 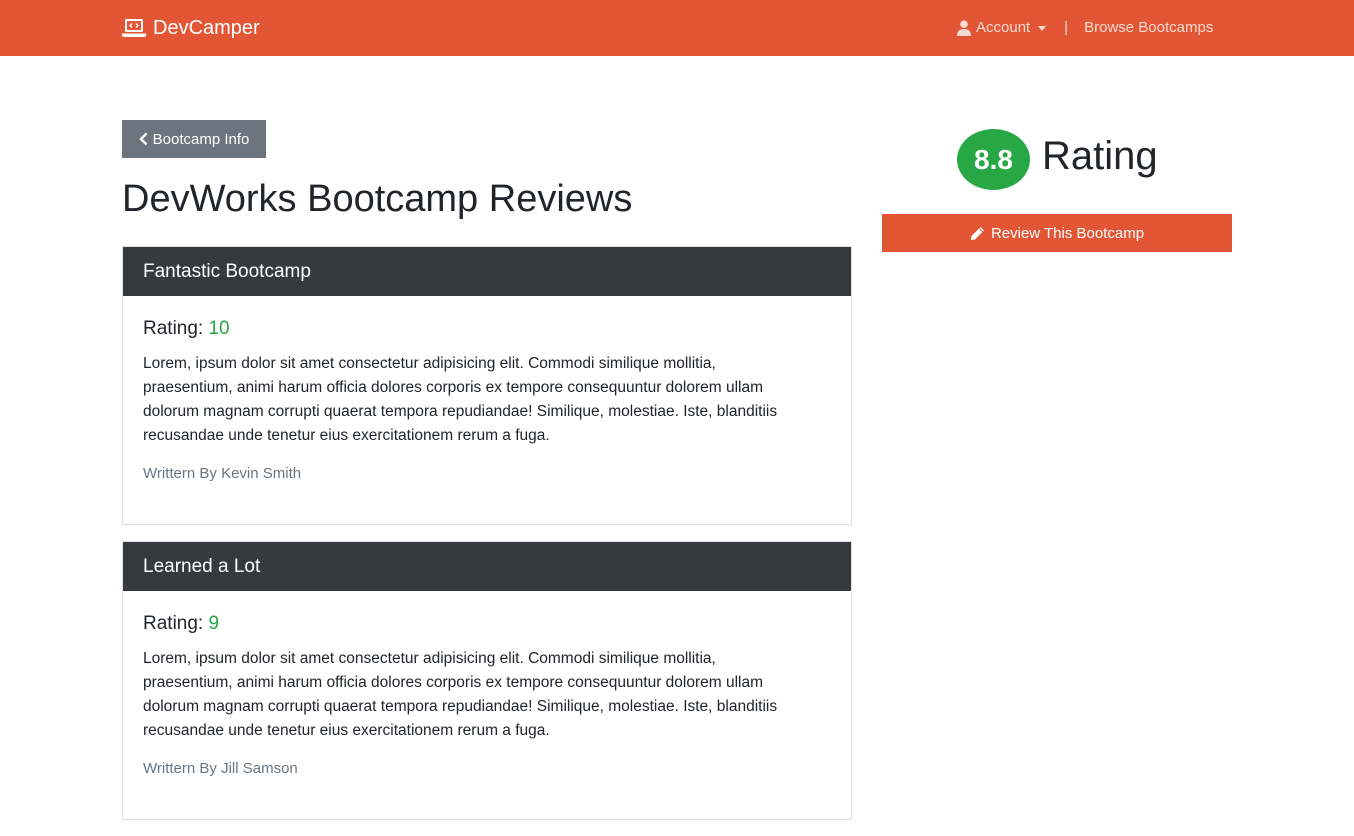 What do you see at coordinates (219, 328) in the screenshot?
I see `rating-value: 10` at bounding box center [219, 328].